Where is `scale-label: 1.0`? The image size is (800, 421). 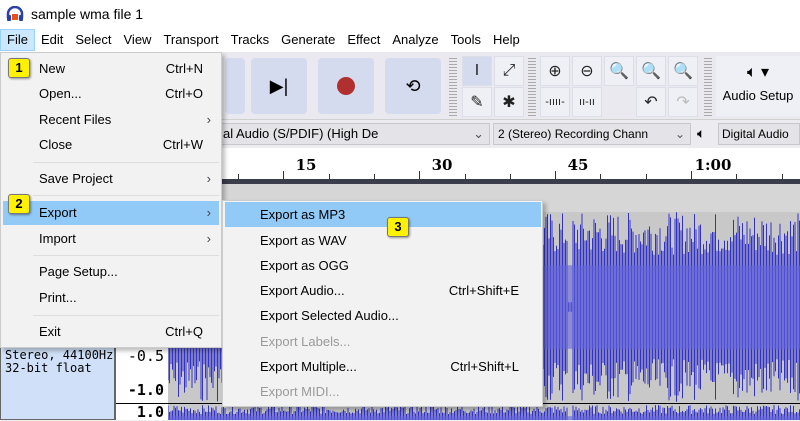 scale-label: 1.0 is located at coordinates (150, 412).